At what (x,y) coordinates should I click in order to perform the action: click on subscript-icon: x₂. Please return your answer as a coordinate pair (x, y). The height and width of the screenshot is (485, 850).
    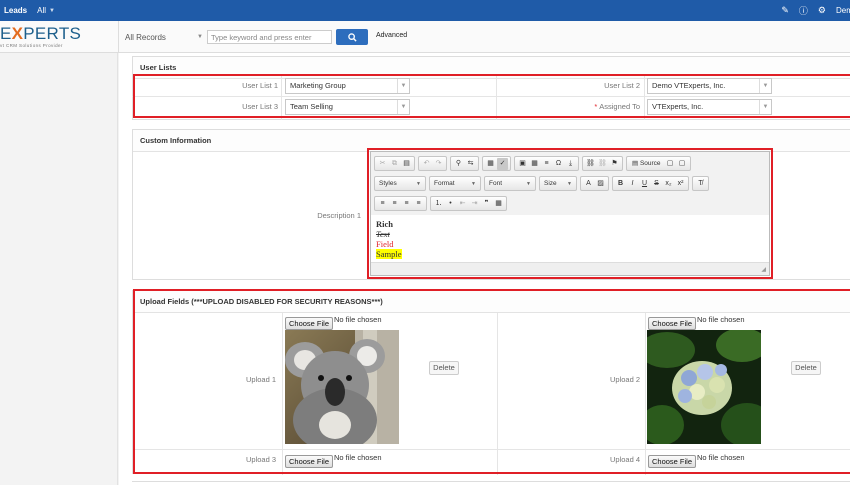
    Looking at the image, I should click on (668, 184).